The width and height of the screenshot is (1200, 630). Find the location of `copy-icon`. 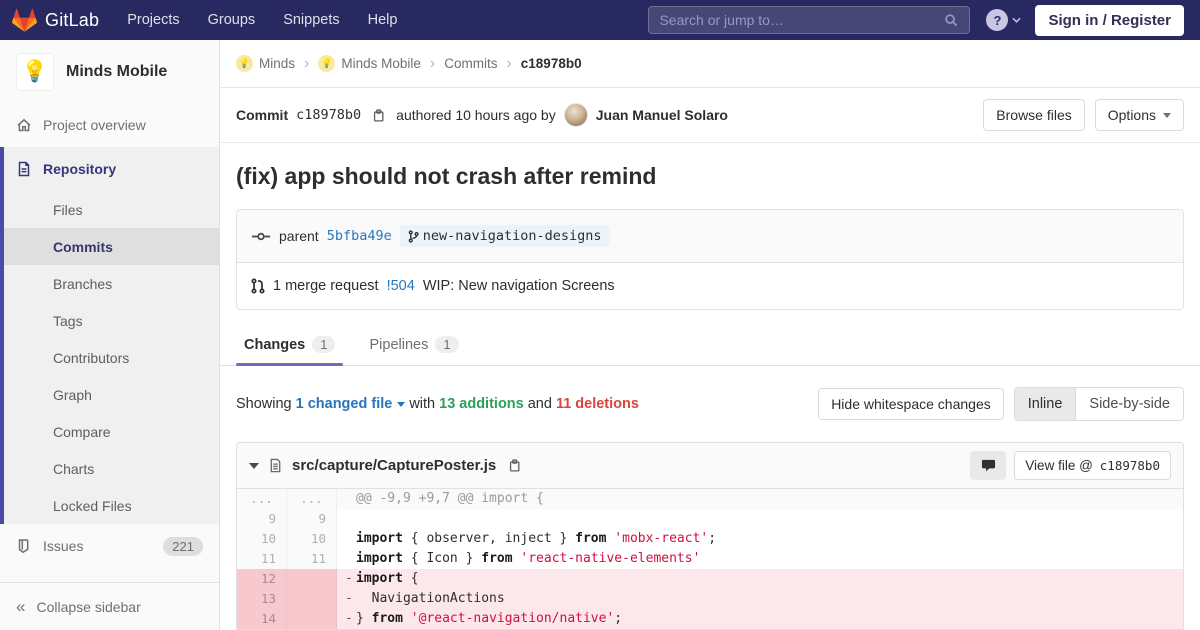

copy-icon is located at coordinates (379, 114).